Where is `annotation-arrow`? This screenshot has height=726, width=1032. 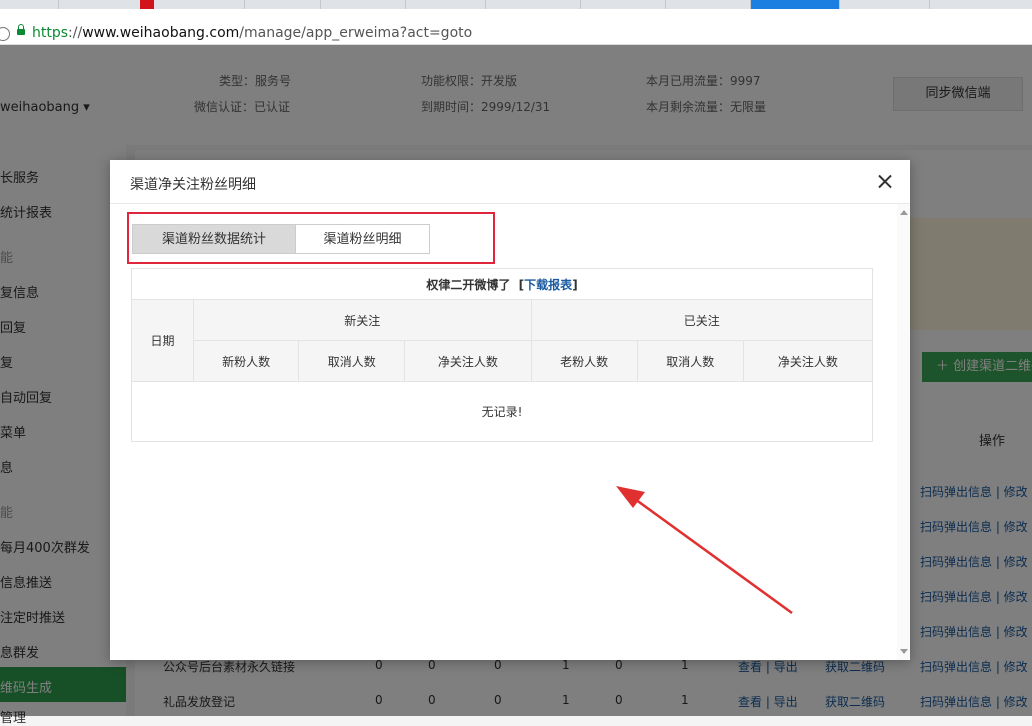 annotation-arrow is located at coordinates (704, 550).